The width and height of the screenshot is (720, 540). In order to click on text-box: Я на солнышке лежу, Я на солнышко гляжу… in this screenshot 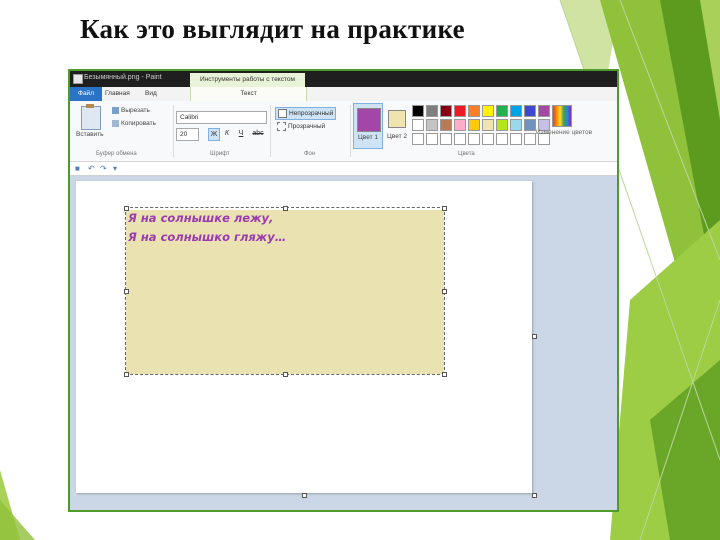, I will do `click(285, 291)`.